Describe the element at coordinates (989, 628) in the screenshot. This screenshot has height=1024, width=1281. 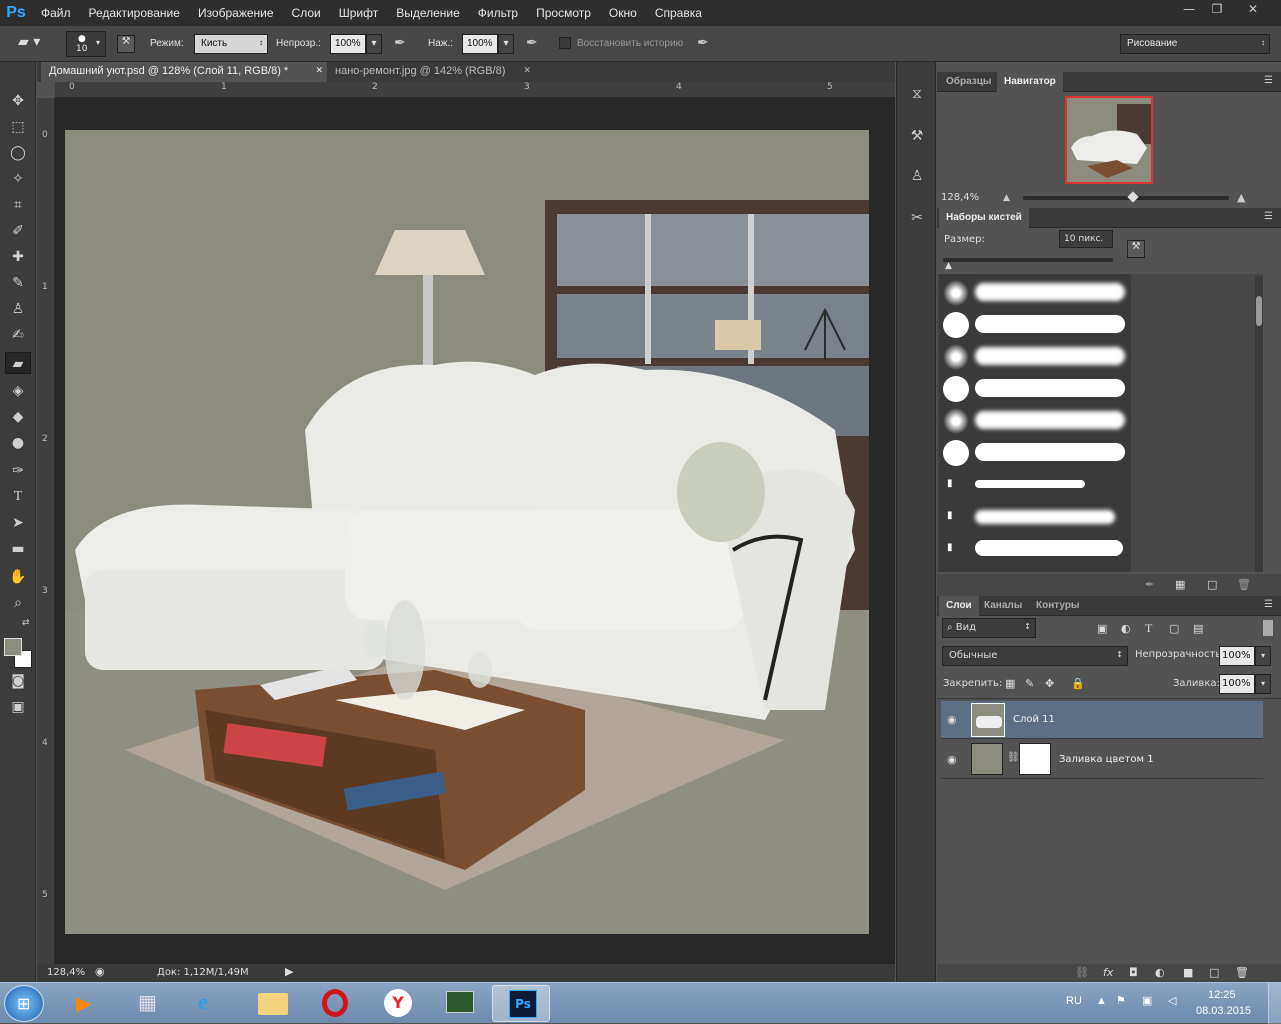
I see `layer-filter-select: ⌕ Вид ↕` at that location.